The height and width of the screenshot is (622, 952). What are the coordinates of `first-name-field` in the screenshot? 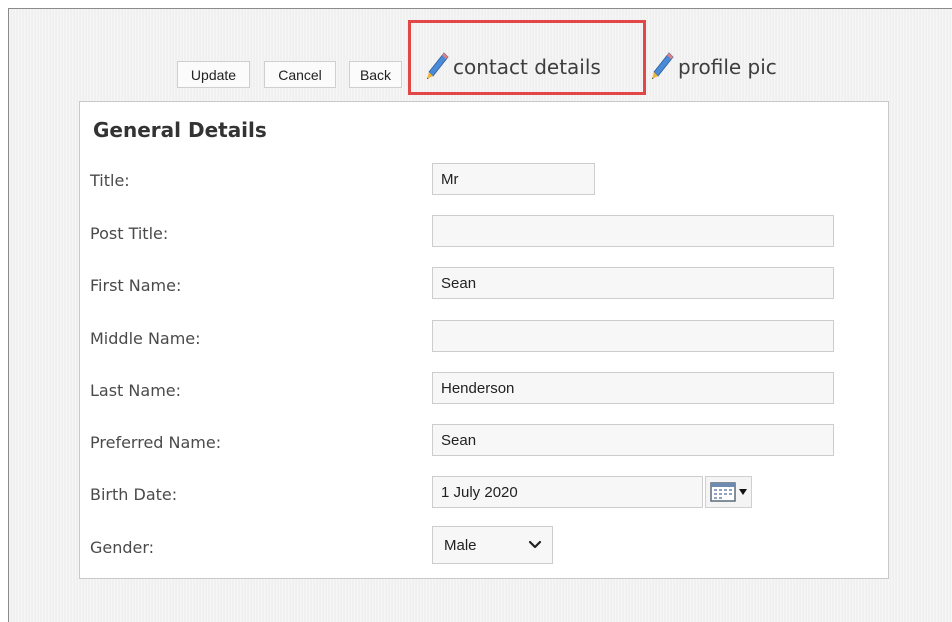 It's located at (633, 283).